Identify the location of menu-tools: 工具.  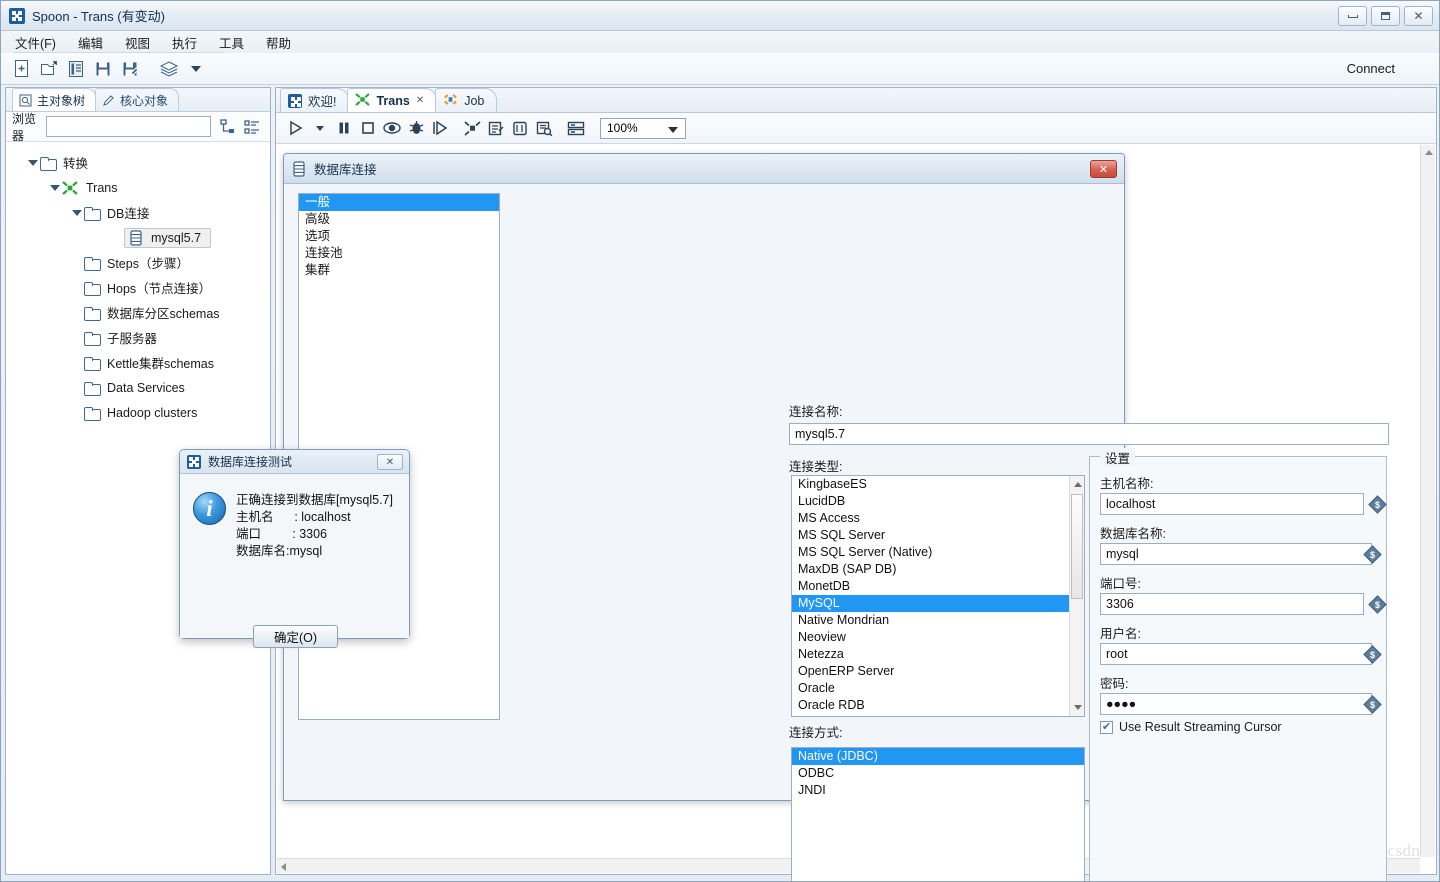
(231, 42).